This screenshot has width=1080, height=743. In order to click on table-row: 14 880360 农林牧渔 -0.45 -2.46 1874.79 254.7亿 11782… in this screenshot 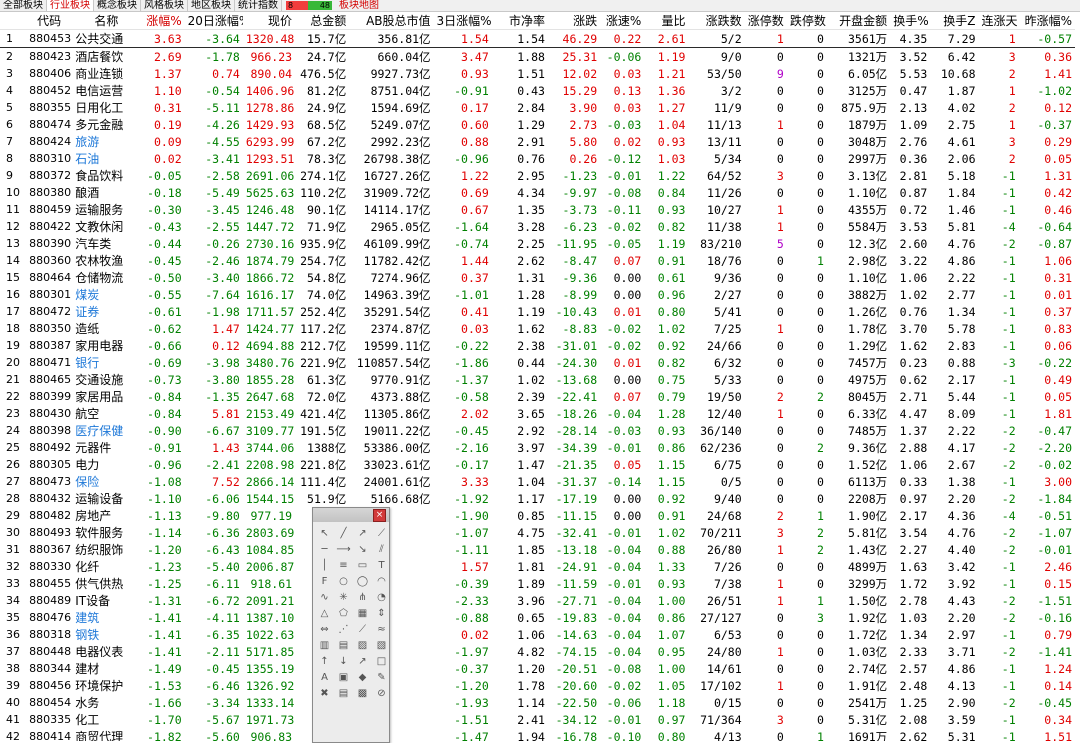, I will do `click(537, 260)`.